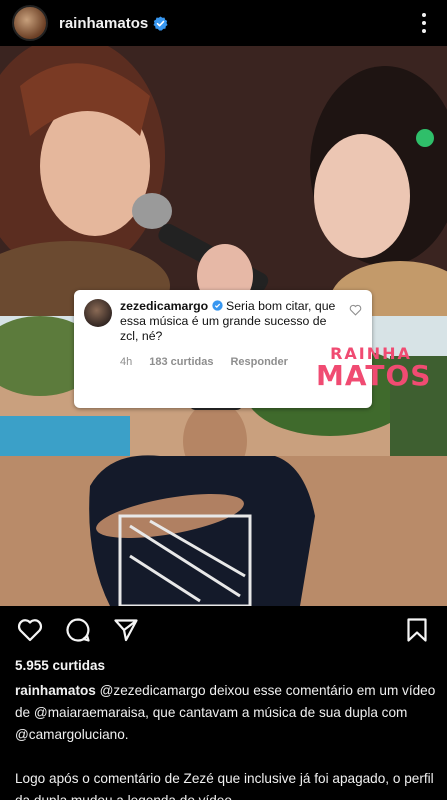 The width and height of the screenshot is (447, 800). What do you see at coordinates (126, 362) in the screenshot?
I see `comment-time: 4h` at bounding box center [126, 362].